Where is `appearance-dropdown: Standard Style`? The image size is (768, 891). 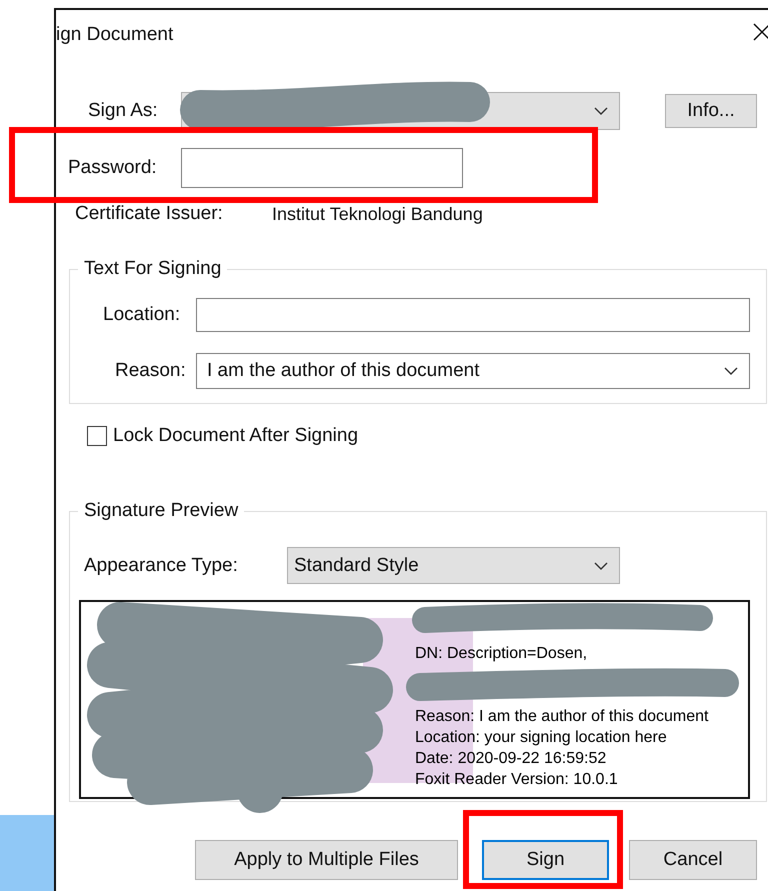
appearance-dropdown: Standard Style is located at coordinates (453, 565).